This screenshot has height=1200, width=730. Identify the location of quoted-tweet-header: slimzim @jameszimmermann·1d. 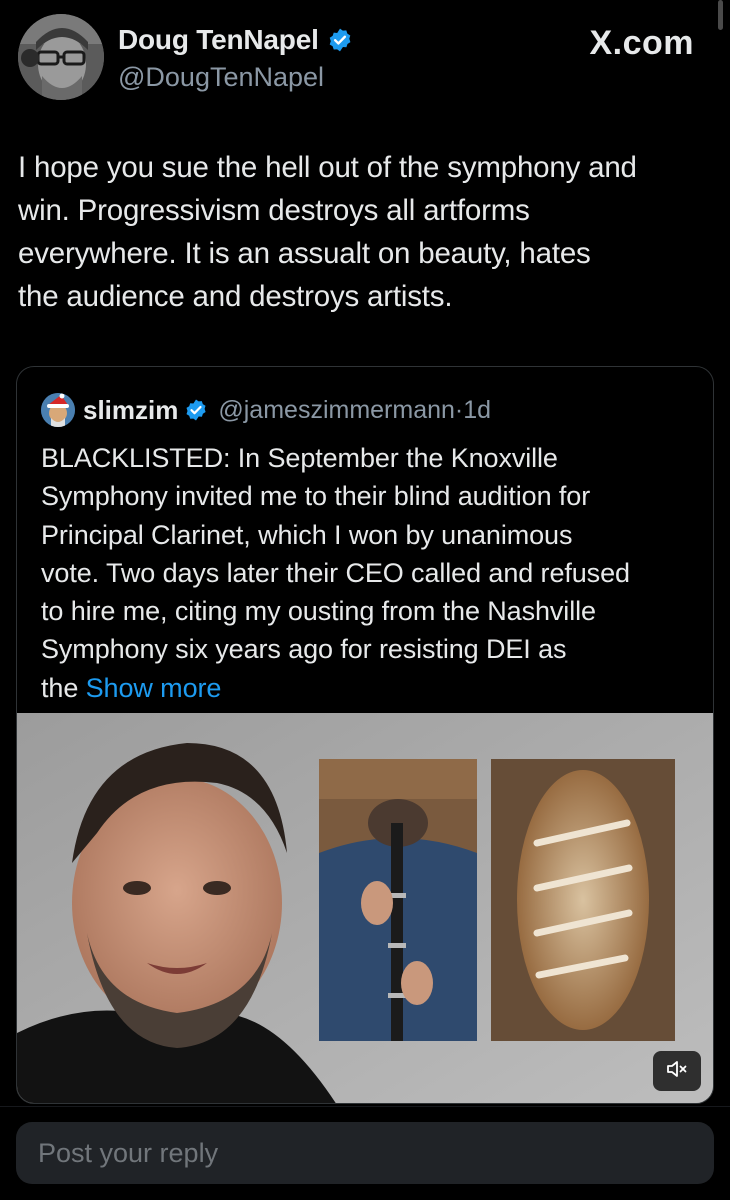
(266, 410).